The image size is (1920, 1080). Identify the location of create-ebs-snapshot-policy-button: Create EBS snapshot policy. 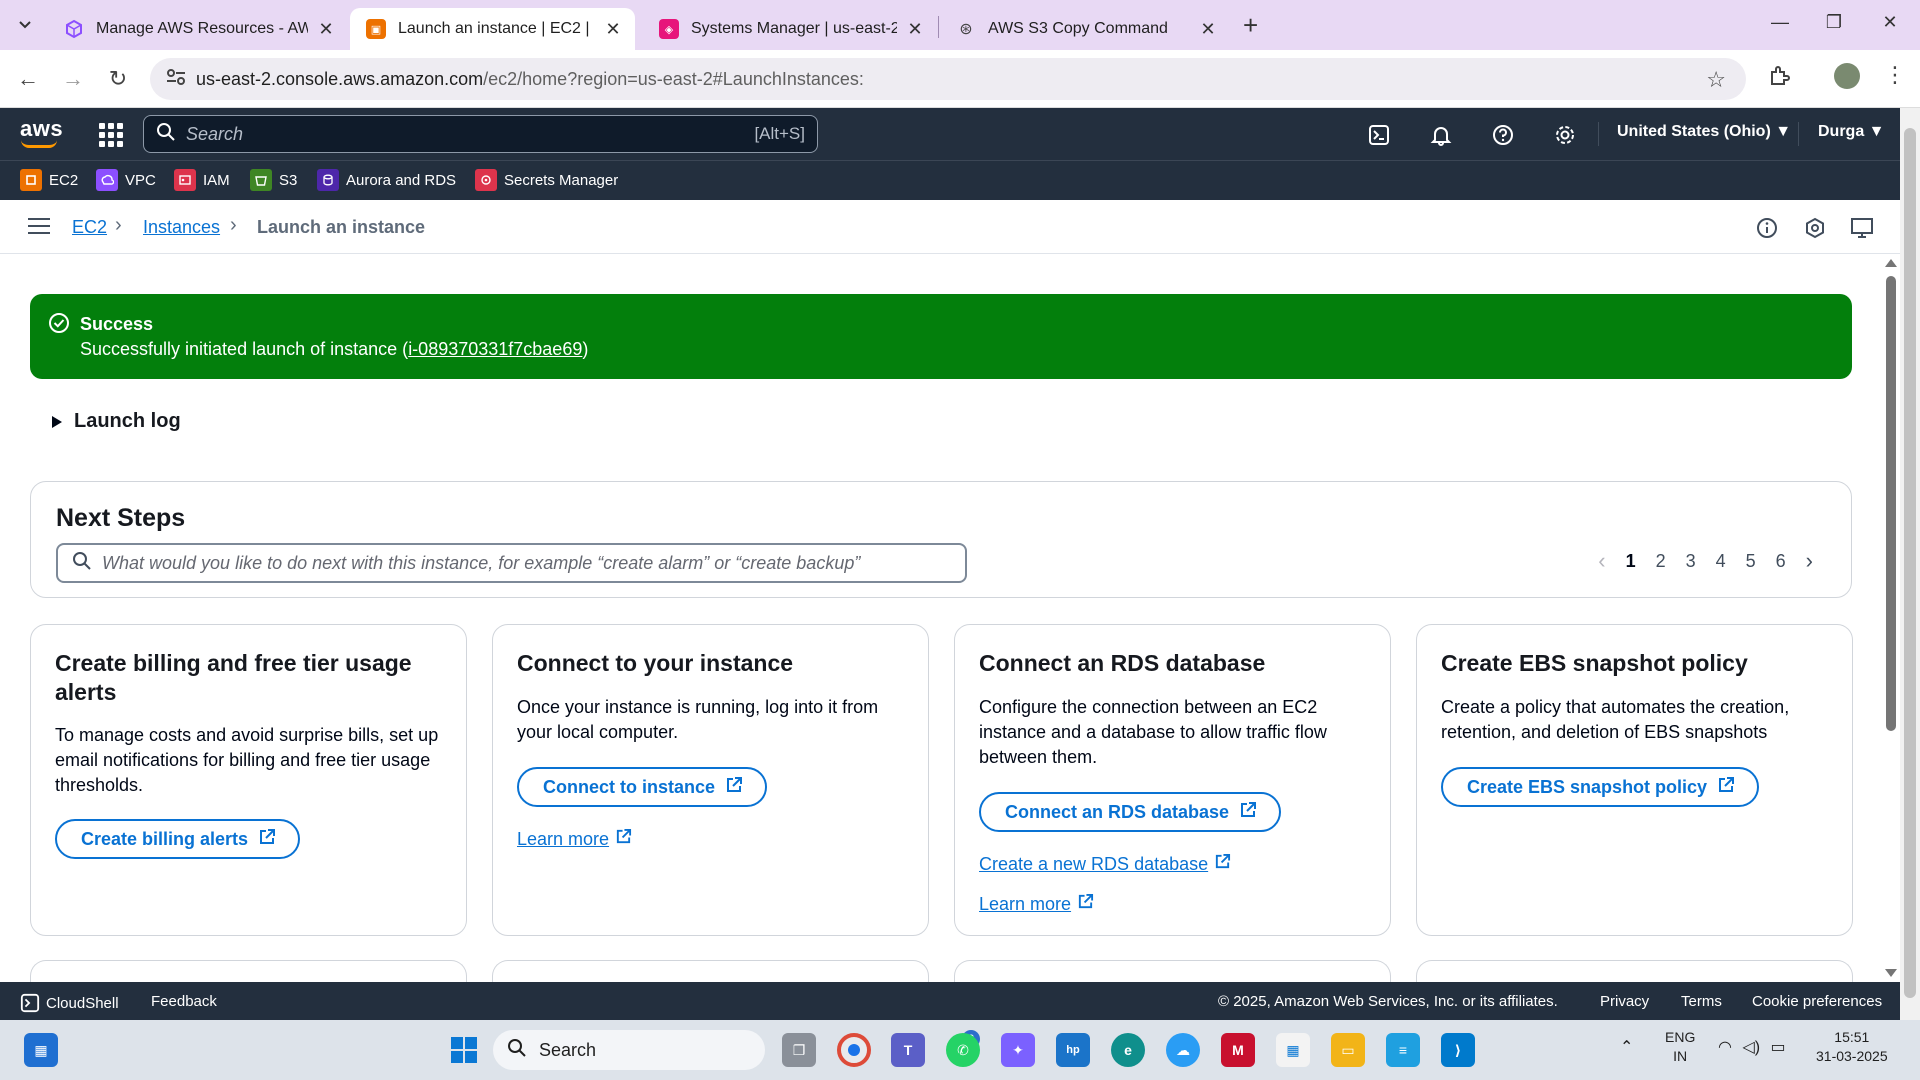
(1600, 787).